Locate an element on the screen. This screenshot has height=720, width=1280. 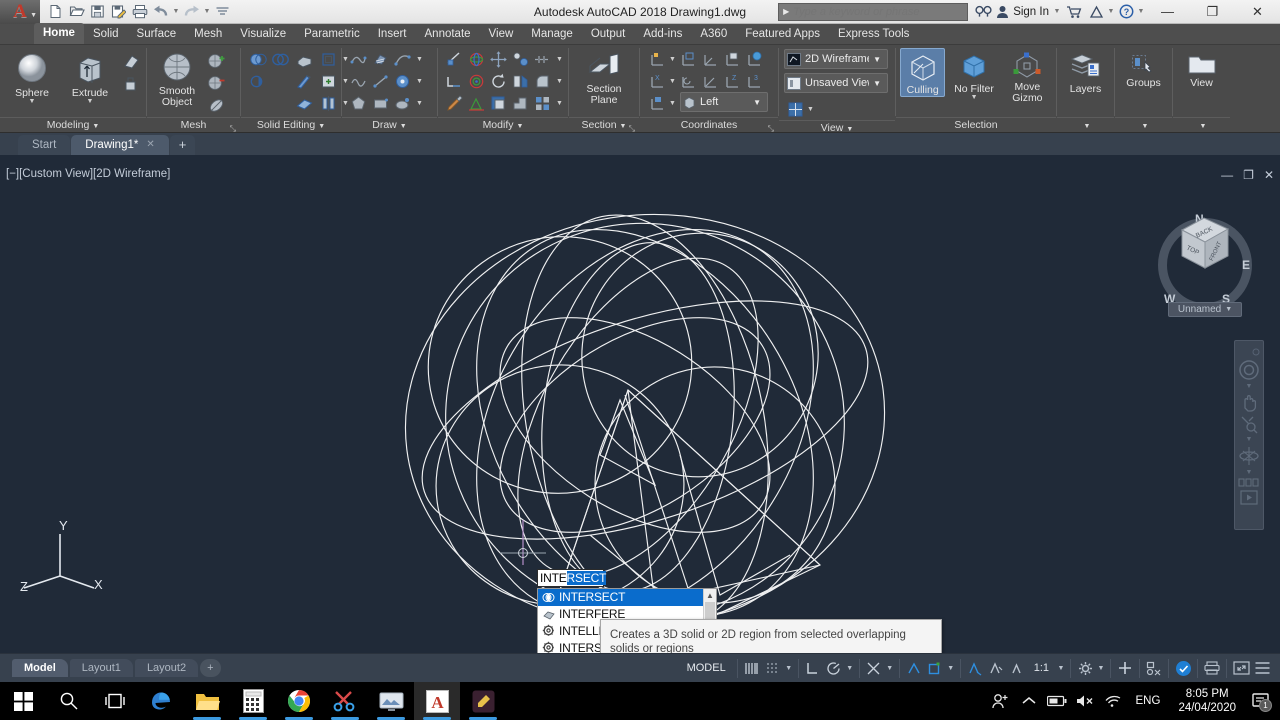
grid-display-icon is located at coordinates (752, 668).